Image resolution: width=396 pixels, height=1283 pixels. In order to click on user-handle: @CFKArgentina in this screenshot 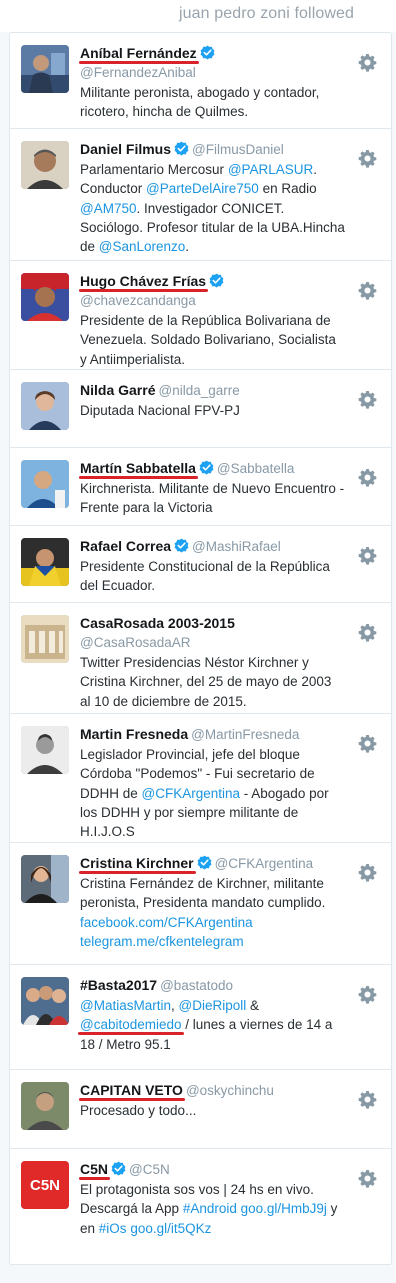, I will do `click(264, 863)`.